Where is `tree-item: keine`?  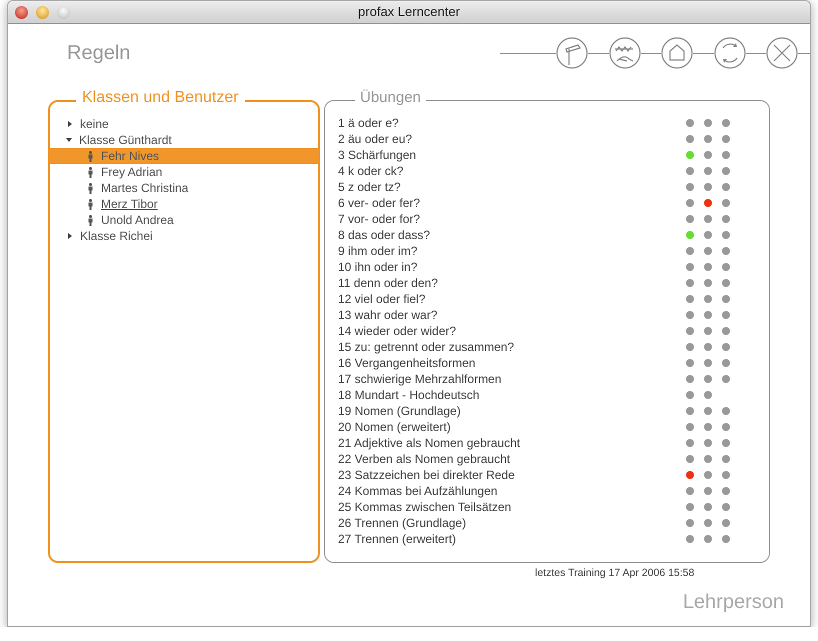 tree-item: keine is located at coordinates (94, 124).